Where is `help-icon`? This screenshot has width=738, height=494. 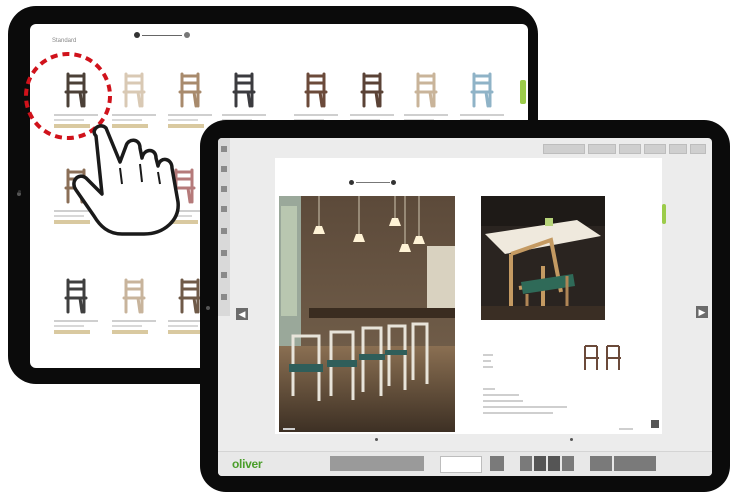 help-icon is located at coordinates (224, 297).